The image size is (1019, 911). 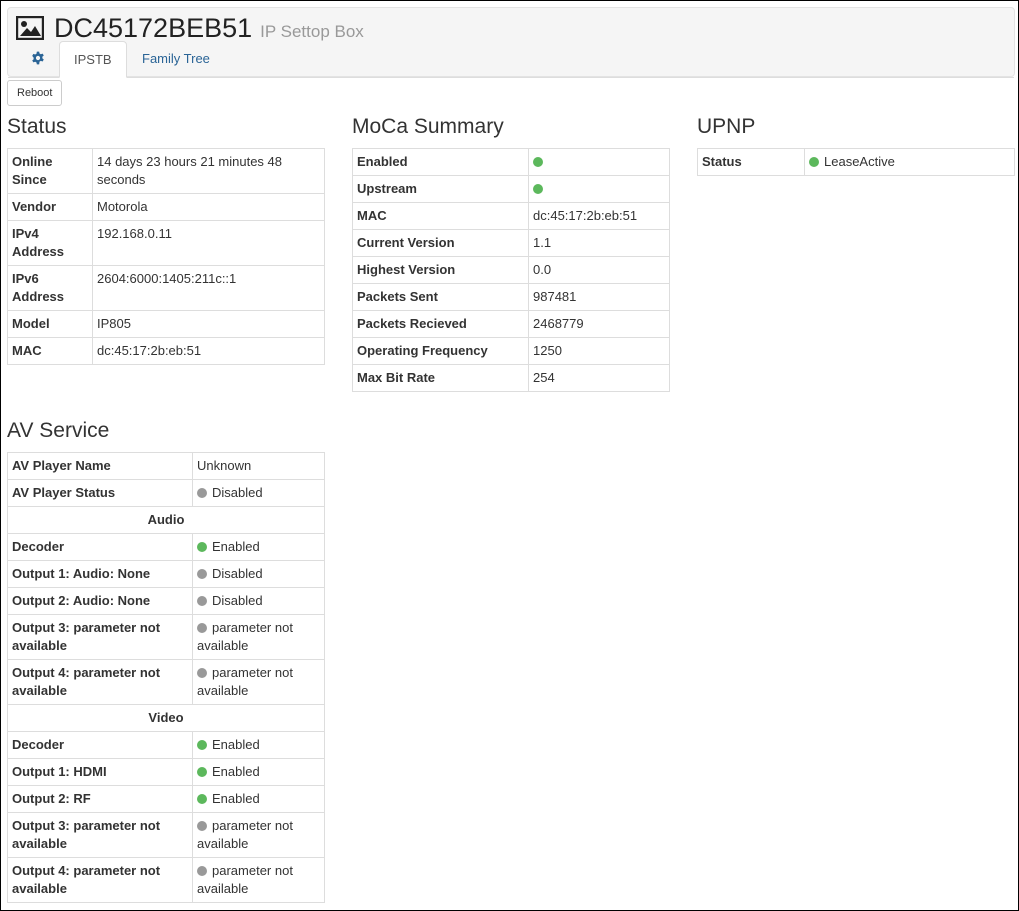 What do you see at coordinates (258, 466) in the screenshot?
I see `row-value: Unknown` at bounding box center [258, 466].